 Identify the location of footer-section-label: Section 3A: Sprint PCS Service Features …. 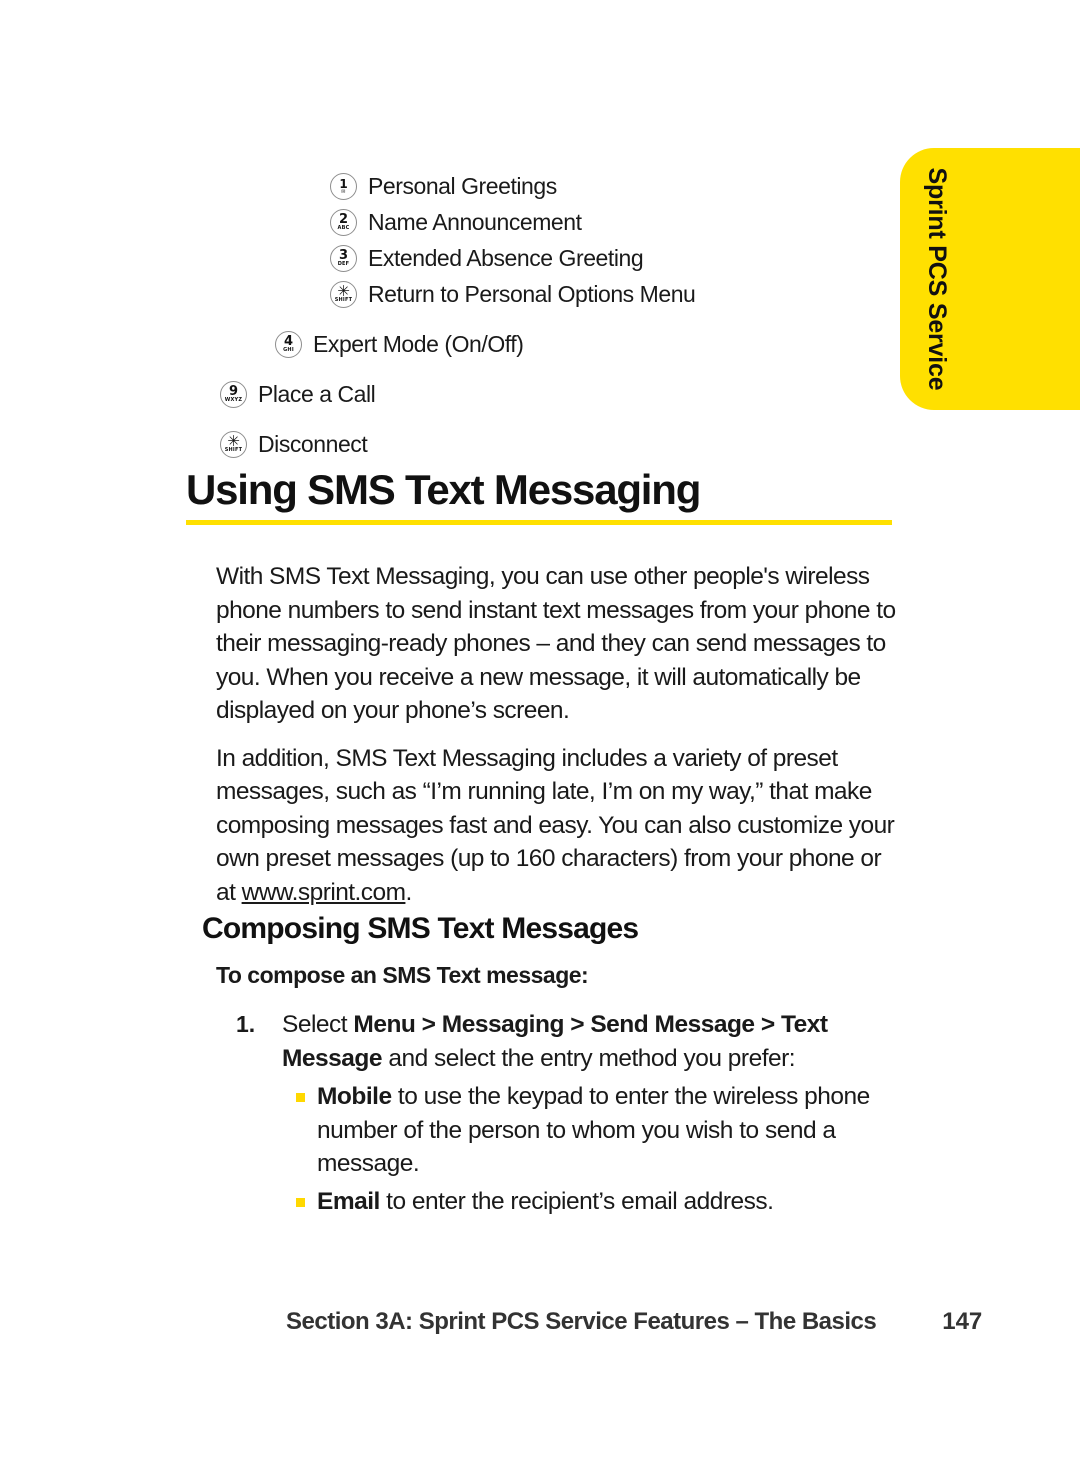
(581, 1321).